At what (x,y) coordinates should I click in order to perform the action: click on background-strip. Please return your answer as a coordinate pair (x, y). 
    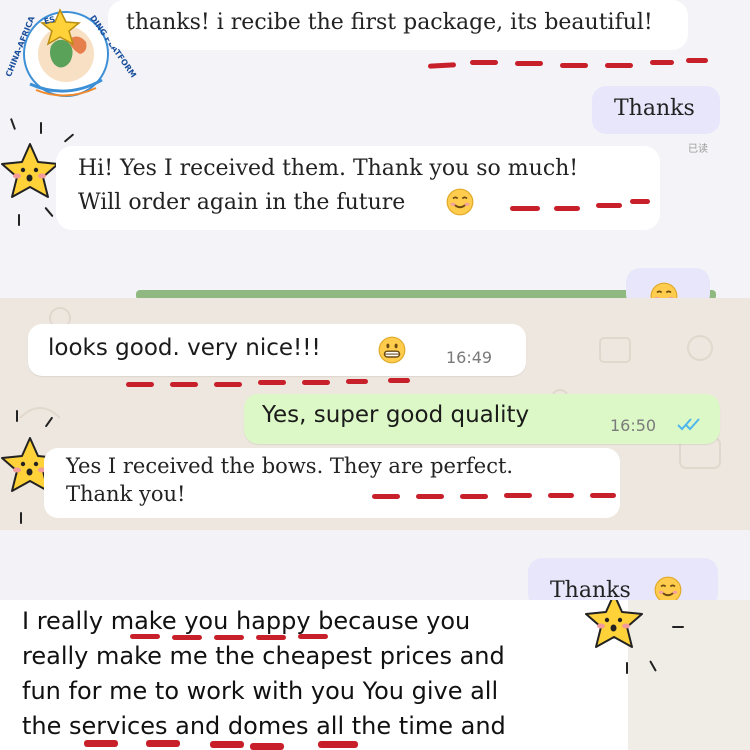
    Looking at the image, I should click on (689, 675).